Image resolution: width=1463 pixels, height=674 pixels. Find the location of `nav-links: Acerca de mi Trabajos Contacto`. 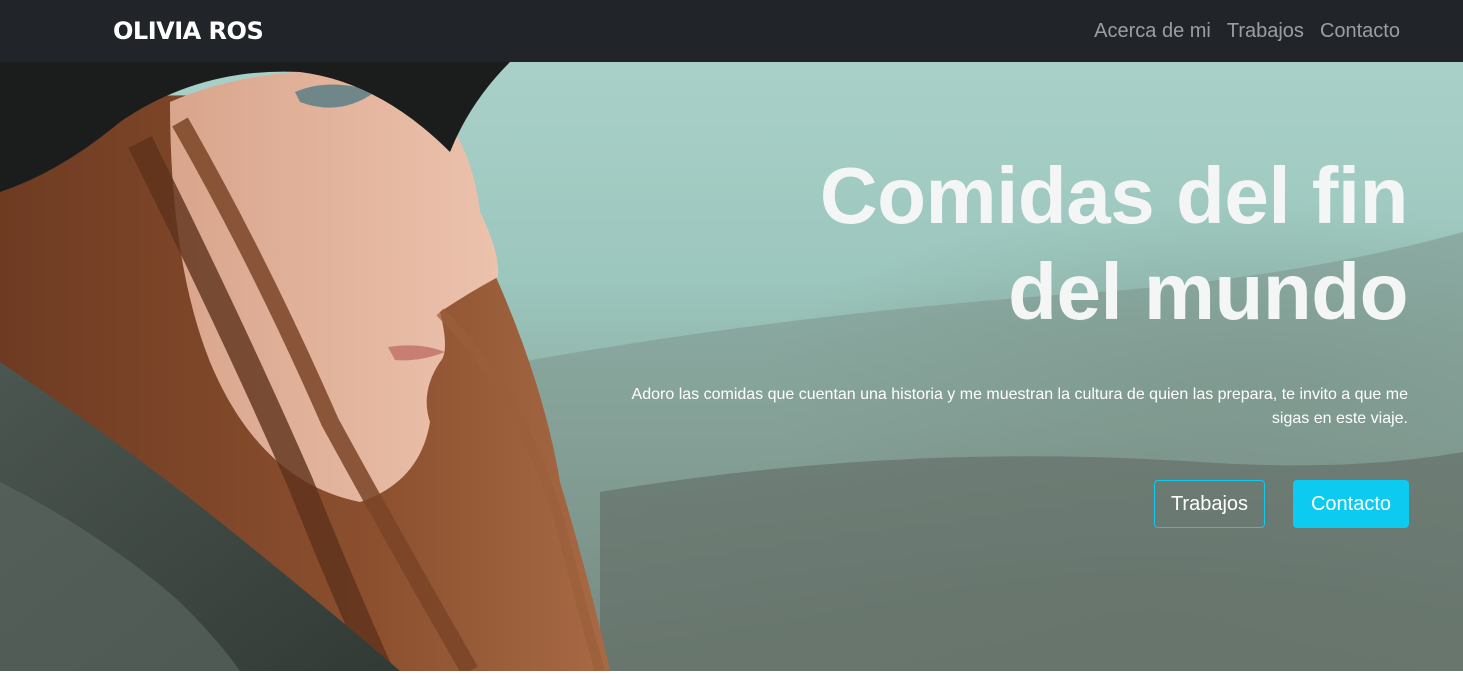

nav-links: Acerca de mi Trabajos Contacto is located at coordinates (1247, 31).